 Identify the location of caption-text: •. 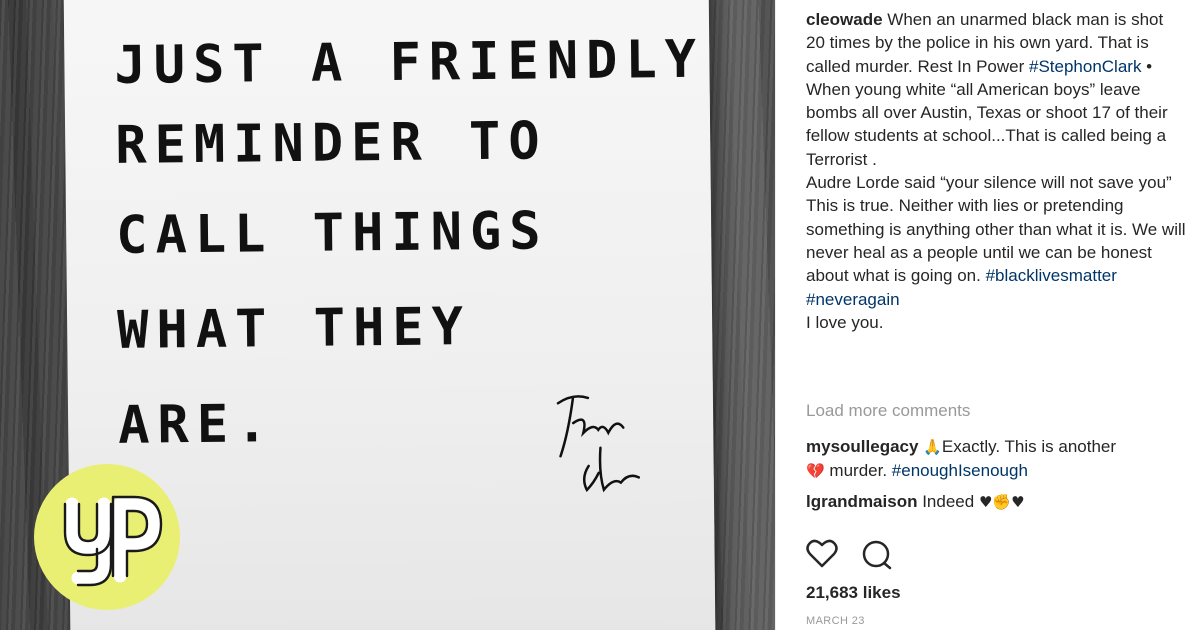
(1147, 66).